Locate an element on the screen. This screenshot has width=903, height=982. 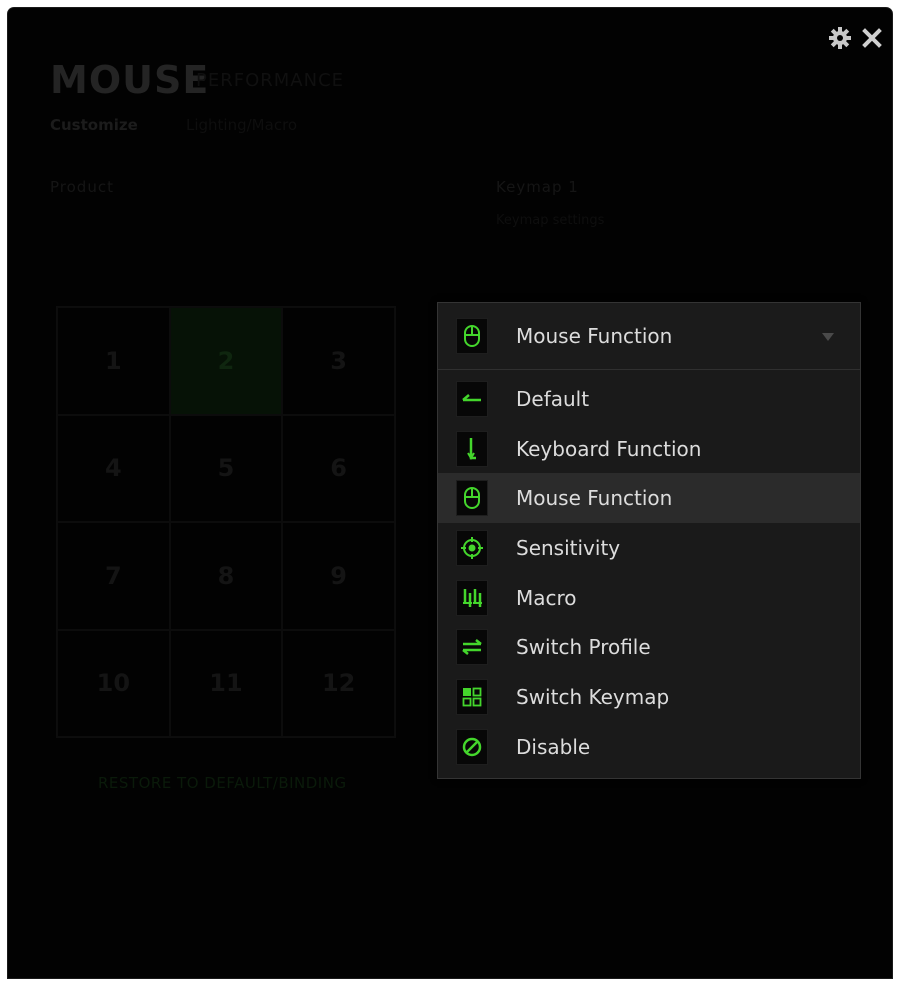
key-button: 5 is located at coordinates (226, 468).